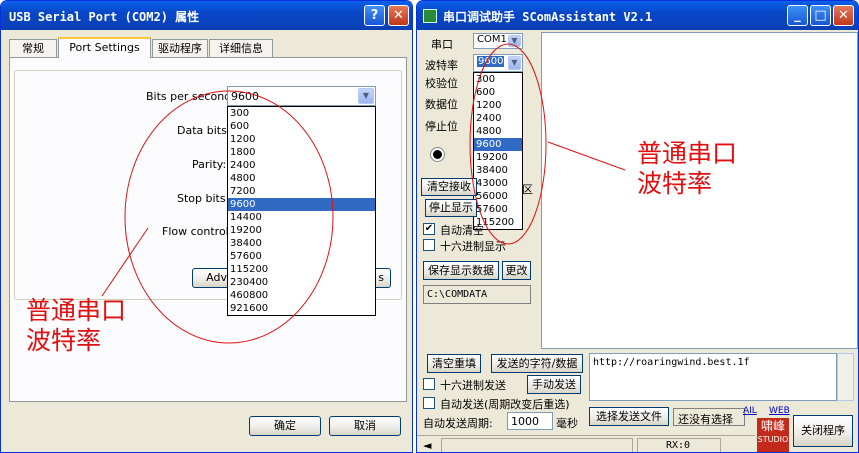  I want to click on port-status-indicator-icon, so click(437, 154).